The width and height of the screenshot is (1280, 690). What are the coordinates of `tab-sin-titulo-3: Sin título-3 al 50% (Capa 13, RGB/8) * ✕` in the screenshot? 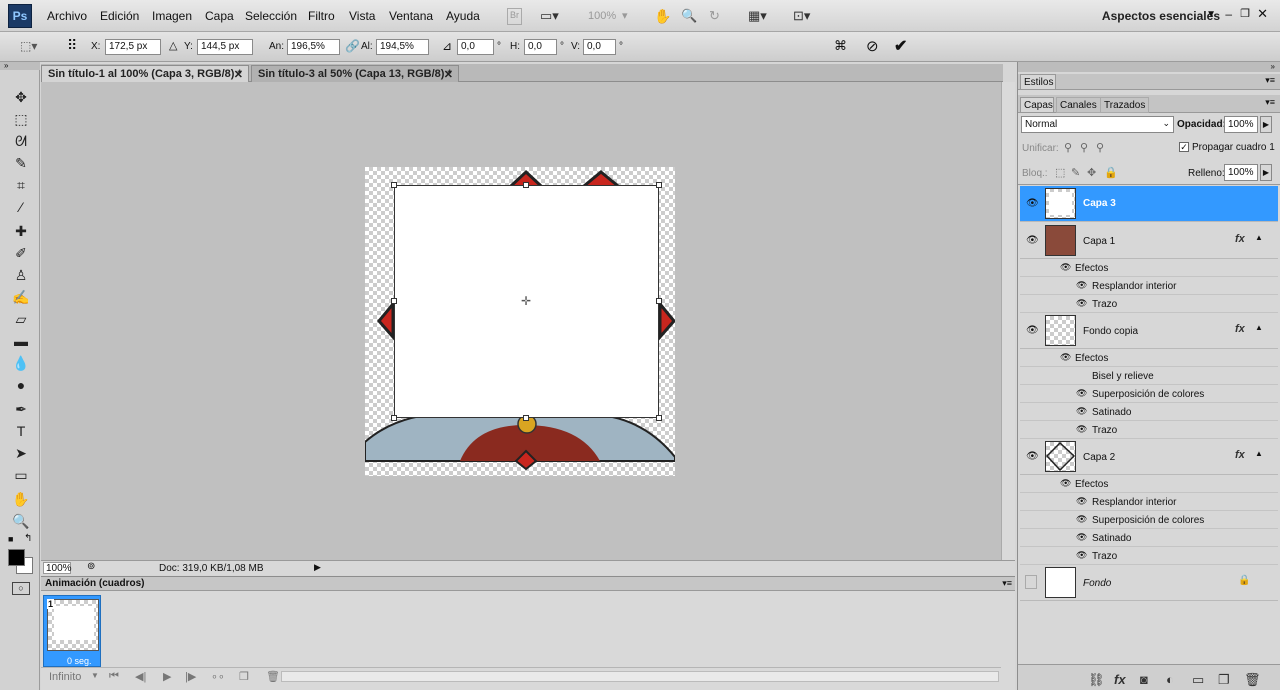 It's located at (355, 73).